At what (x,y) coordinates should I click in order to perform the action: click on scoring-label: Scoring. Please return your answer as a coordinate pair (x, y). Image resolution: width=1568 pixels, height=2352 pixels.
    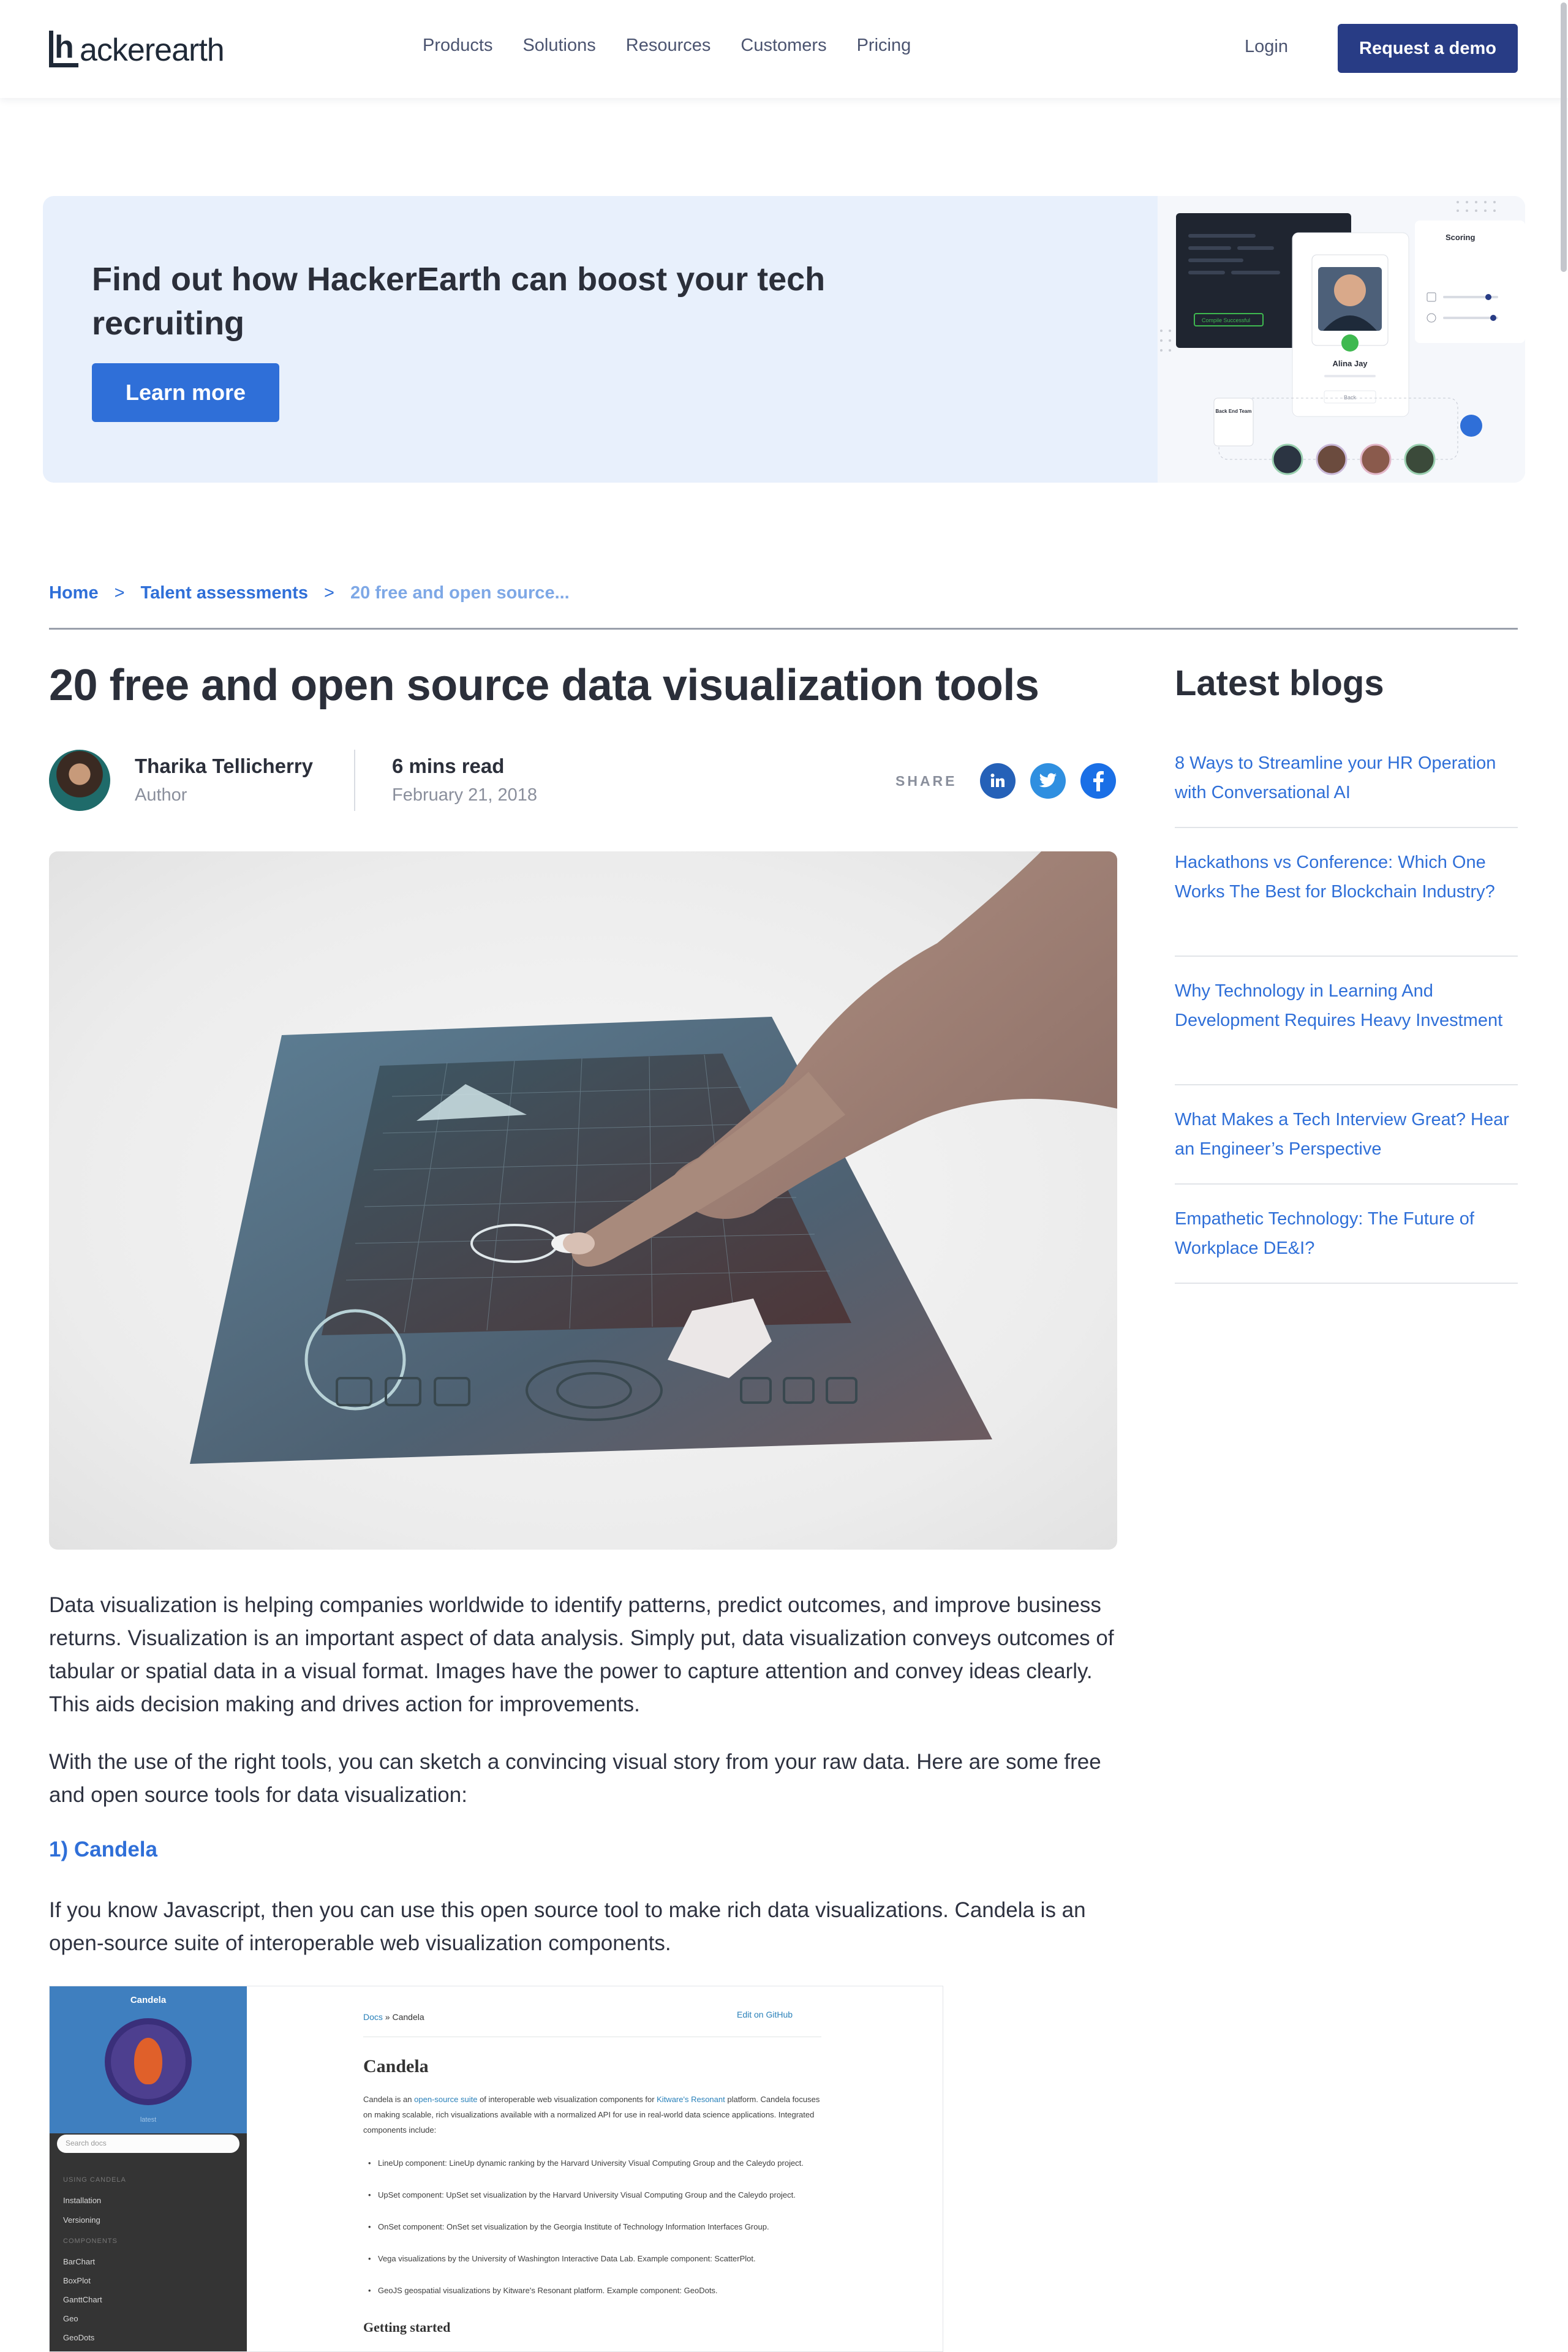
    Looking at the image, I should click on (1460, 238).